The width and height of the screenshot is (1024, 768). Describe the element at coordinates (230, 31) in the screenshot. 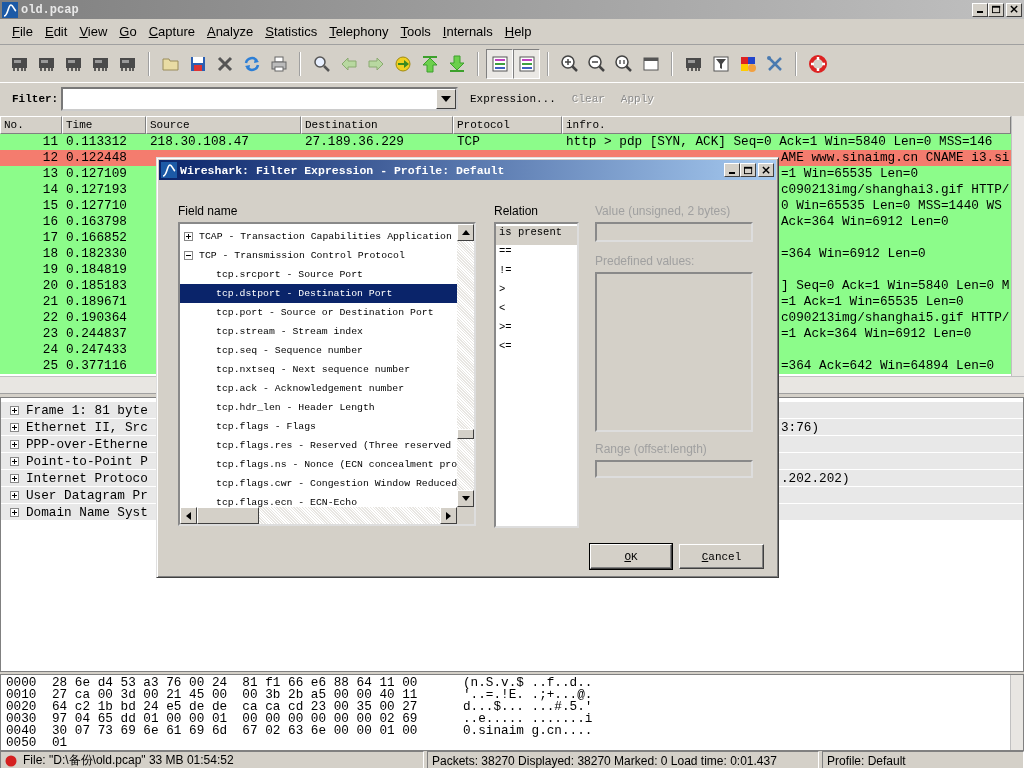

I see `menu-item: Analyze` at that location.